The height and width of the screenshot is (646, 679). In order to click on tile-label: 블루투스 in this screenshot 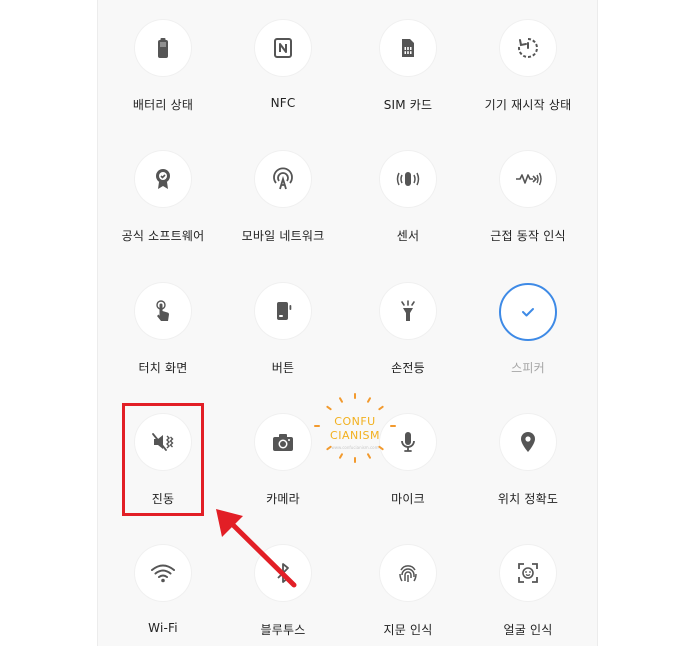, I will do `click(283, 630)`.